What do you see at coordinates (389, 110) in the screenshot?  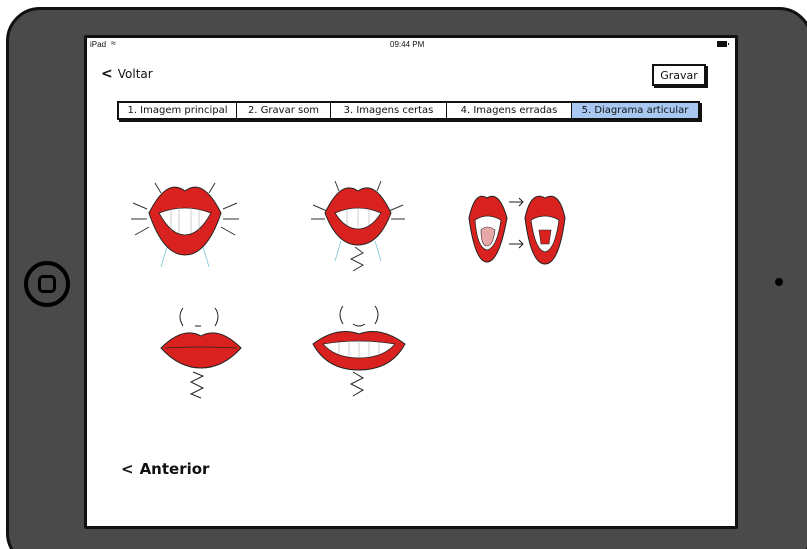 I see `tab-correct-images: 3. Imagens certas` at bounding box center [389, 110].